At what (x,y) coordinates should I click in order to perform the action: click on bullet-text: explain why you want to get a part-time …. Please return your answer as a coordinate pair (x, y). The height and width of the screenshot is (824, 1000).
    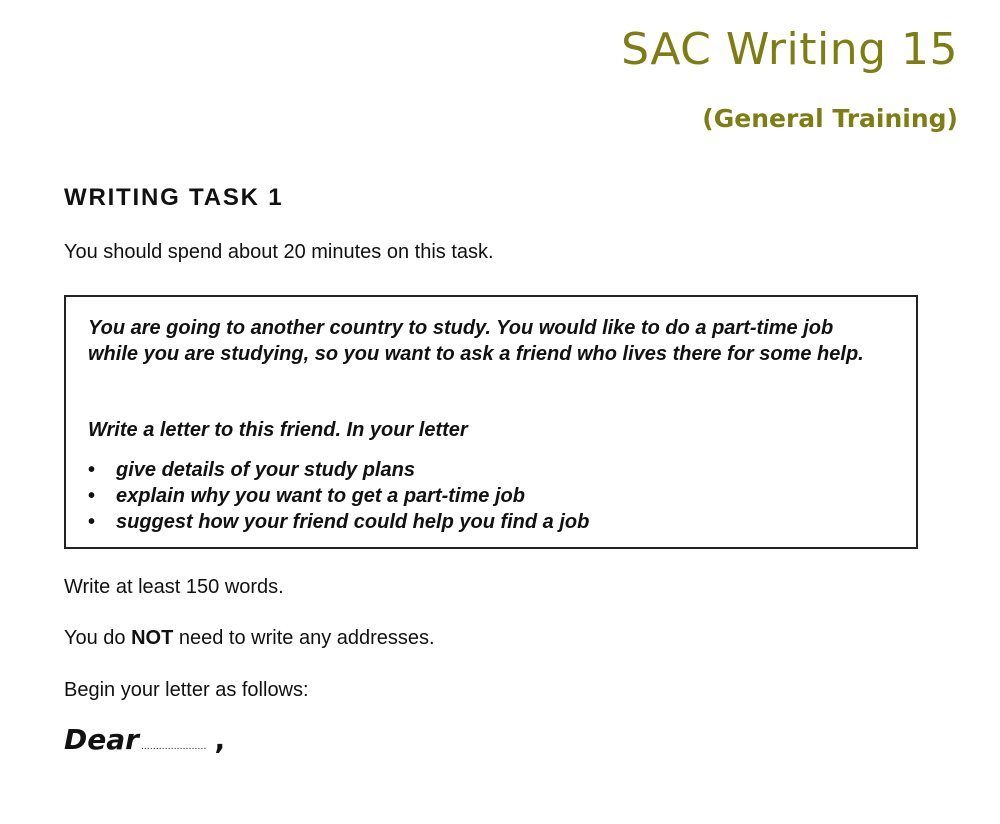
    Looking at the image, I should click on (320, 496).